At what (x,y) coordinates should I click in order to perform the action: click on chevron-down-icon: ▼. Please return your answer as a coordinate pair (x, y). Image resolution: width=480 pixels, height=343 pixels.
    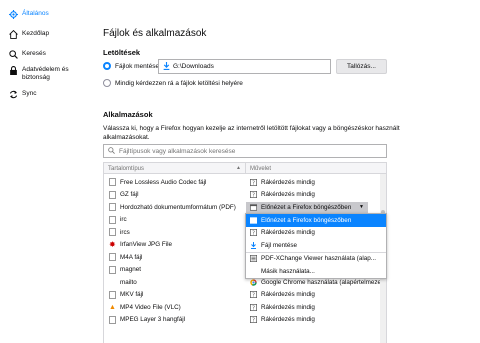
    Looking at the image, I should click on (361, 207).